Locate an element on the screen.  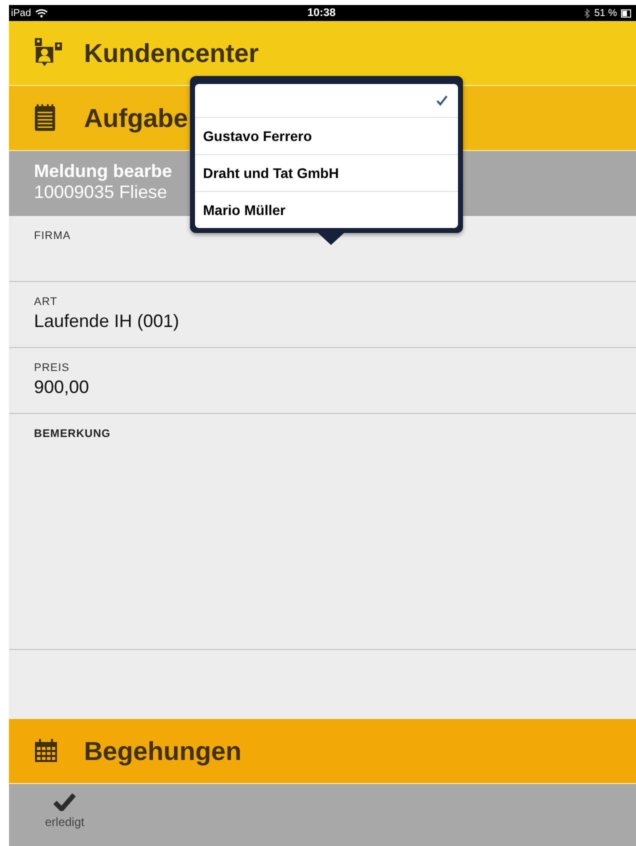
header-subtitle: 10009035 Fliese is located at coordinates (101, 192).